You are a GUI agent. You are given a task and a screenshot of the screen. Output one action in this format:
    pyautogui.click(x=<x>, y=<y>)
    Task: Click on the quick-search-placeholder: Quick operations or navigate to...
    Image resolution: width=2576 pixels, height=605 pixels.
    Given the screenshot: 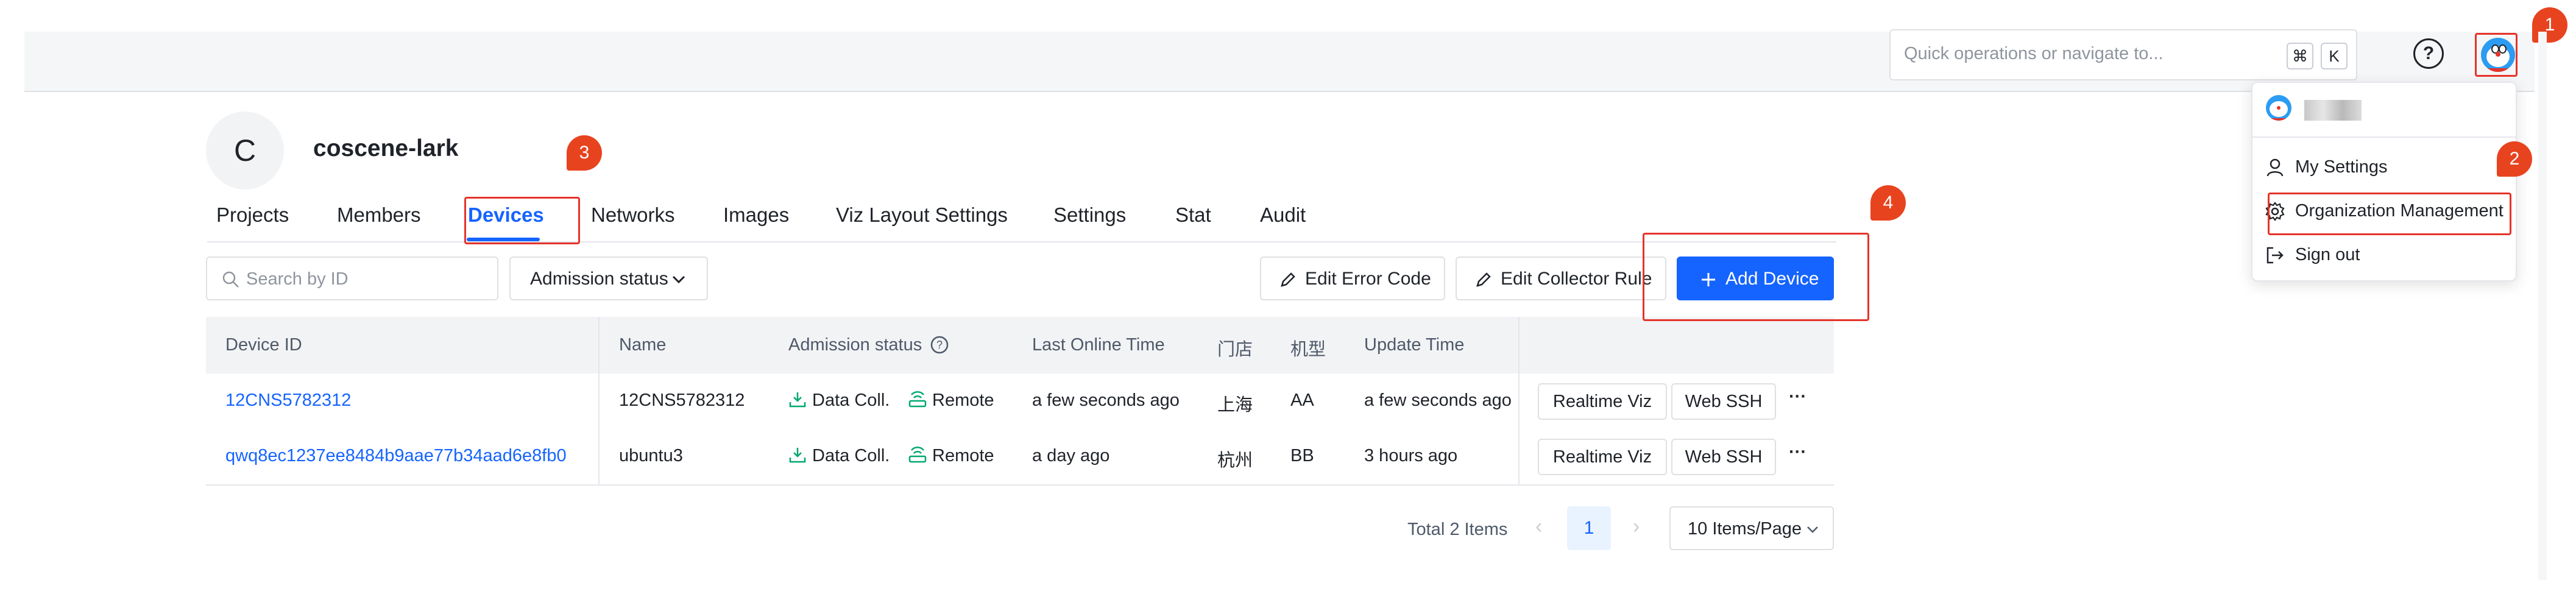 What is the action you would take?
    pyautogui.click(x=2034, y=53)
    